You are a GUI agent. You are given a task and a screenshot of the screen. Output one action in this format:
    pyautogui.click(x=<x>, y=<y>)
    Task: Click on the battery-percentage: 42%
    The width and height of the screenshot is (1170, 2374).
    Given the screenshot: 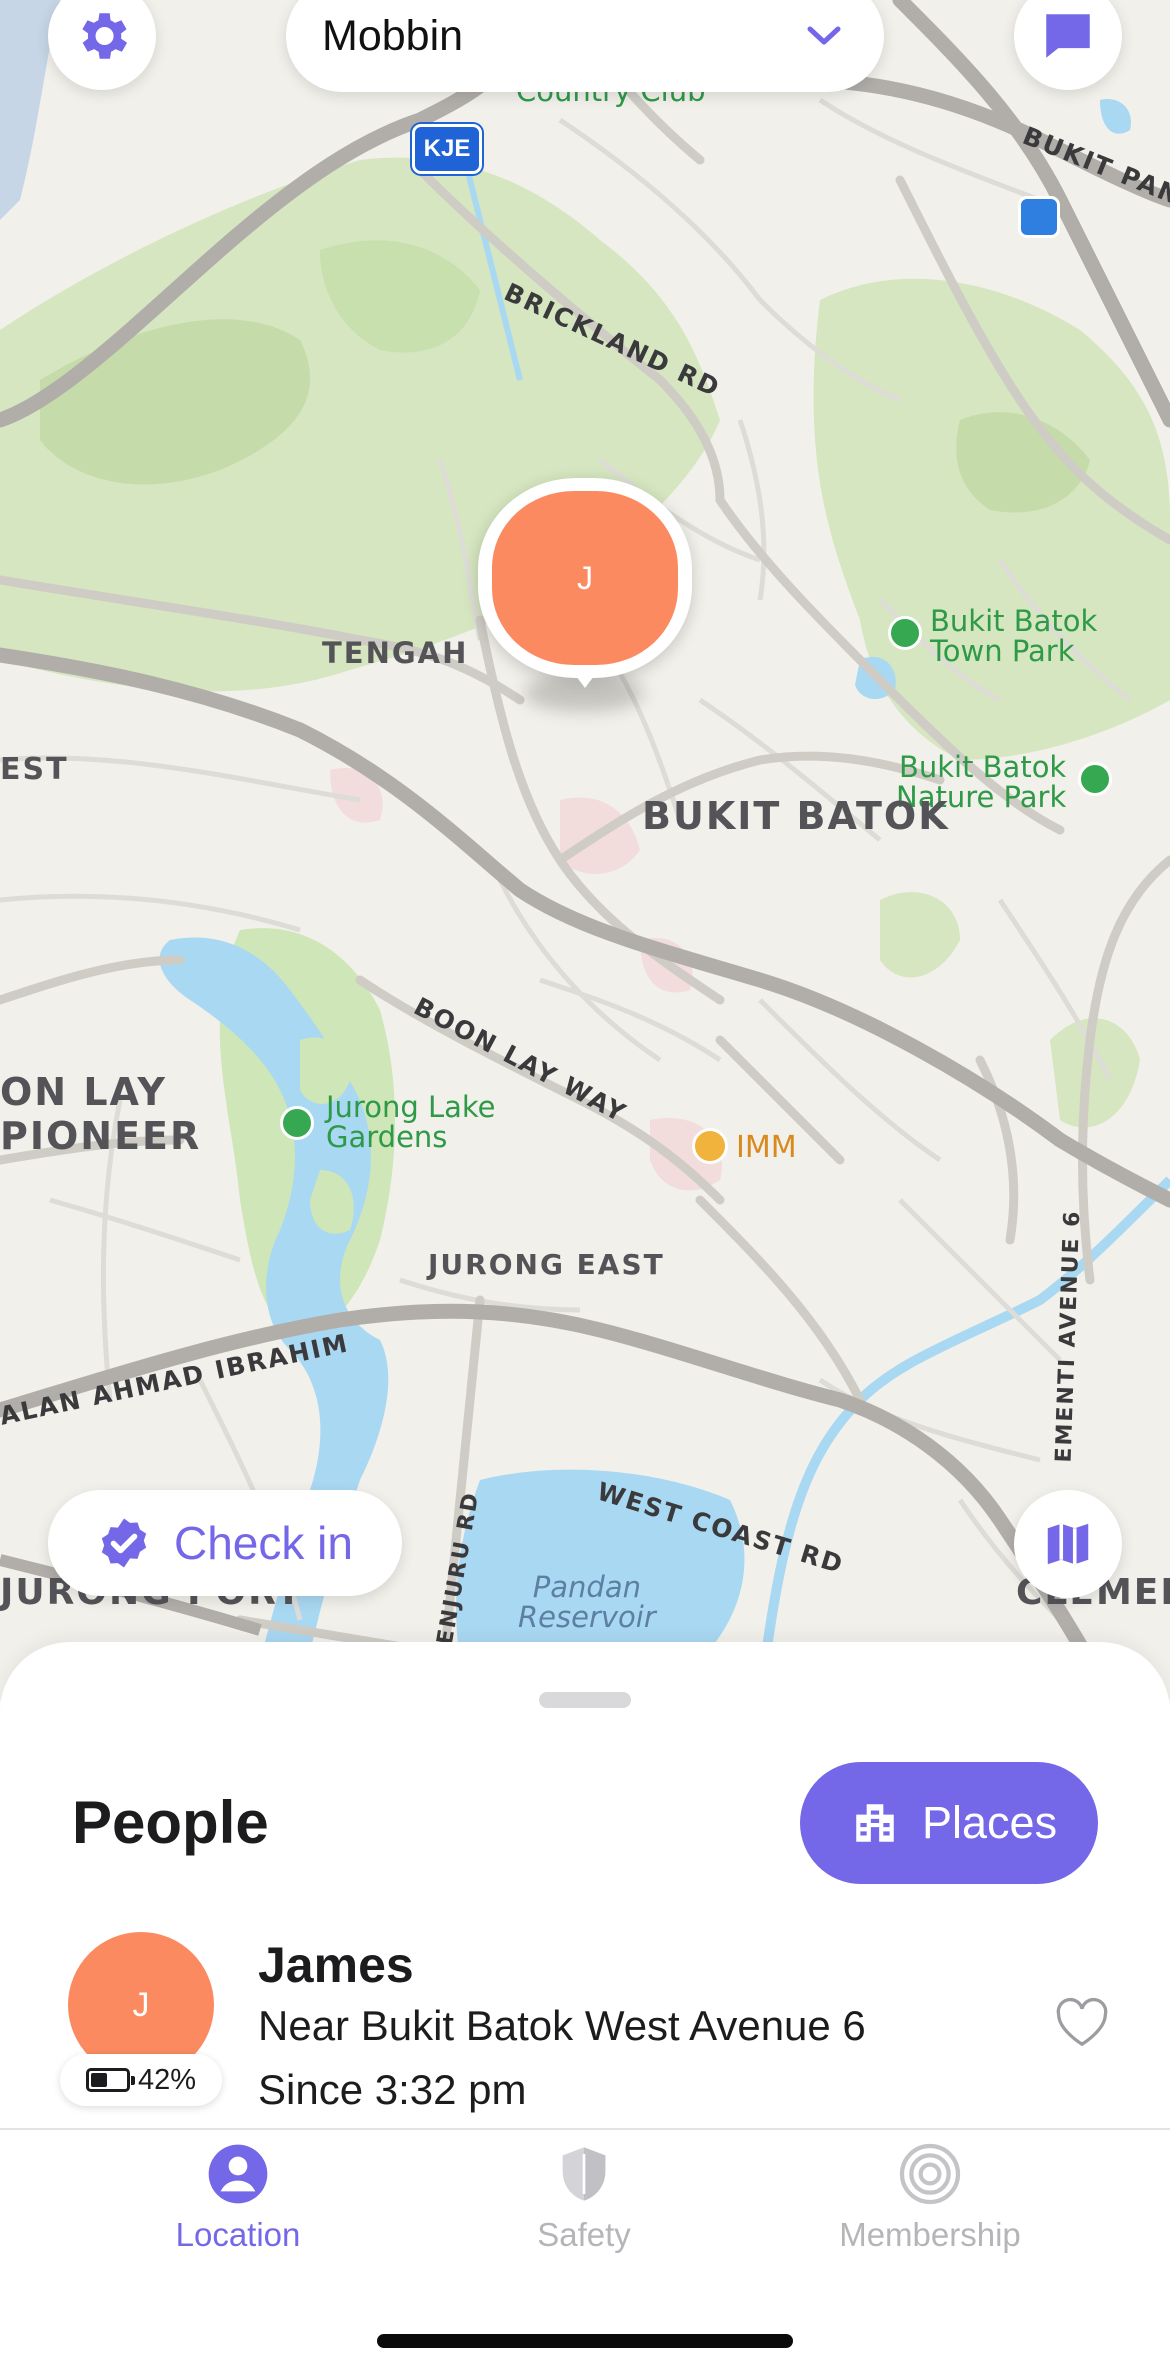 What is the action you would take?
    pyautogui.click(x=167, y=2079)
    